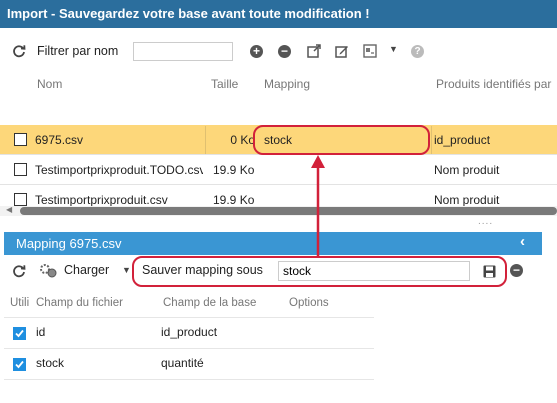 The height and width of the screenshot is (403, 557). Describe the element at coordinates (49, 84) in the screenshot. I see `column-header-name: Nom` at that location.